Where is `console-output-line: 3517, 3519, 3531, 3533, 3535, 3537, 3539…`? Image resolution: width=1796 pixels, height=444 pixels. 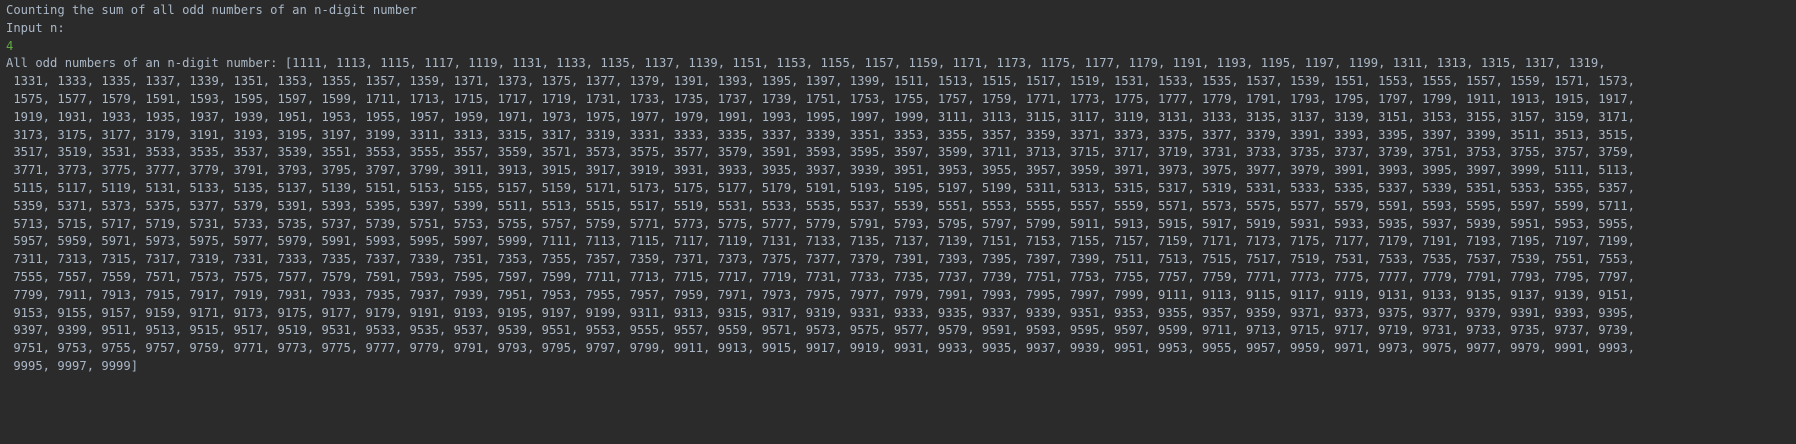
console-output-line: 3517, 3519, 3531, 3533, 3535, 3537, 3539… is located at coordinates (820, 152).